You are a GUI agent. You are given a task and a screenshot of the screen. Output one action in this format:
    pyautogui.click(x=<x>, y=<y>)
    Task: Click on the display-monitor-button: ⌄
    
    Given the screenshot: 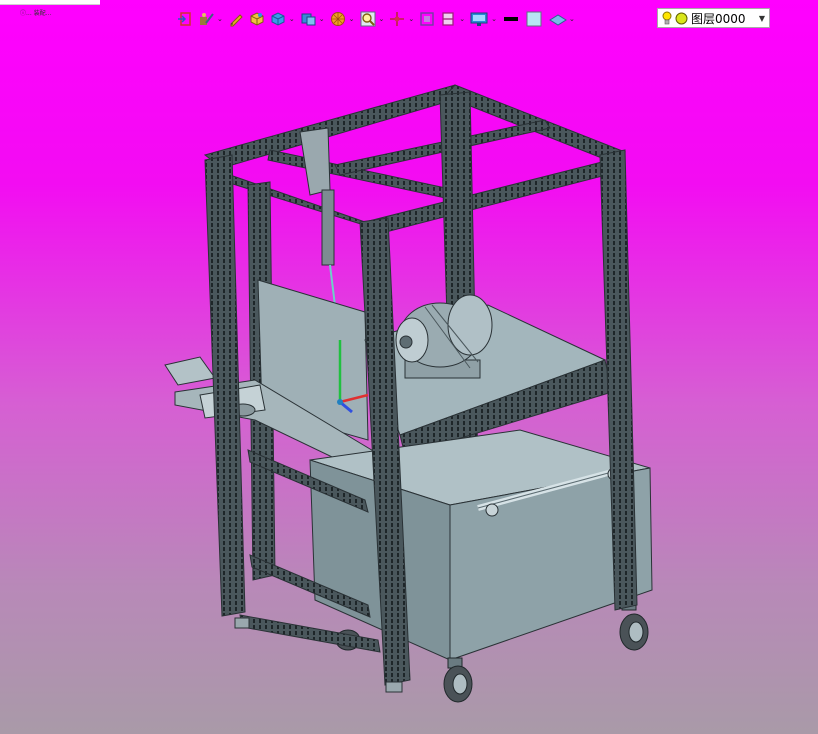 What is the action you would take?
    pyautogui.click(x=483, y=19)
    